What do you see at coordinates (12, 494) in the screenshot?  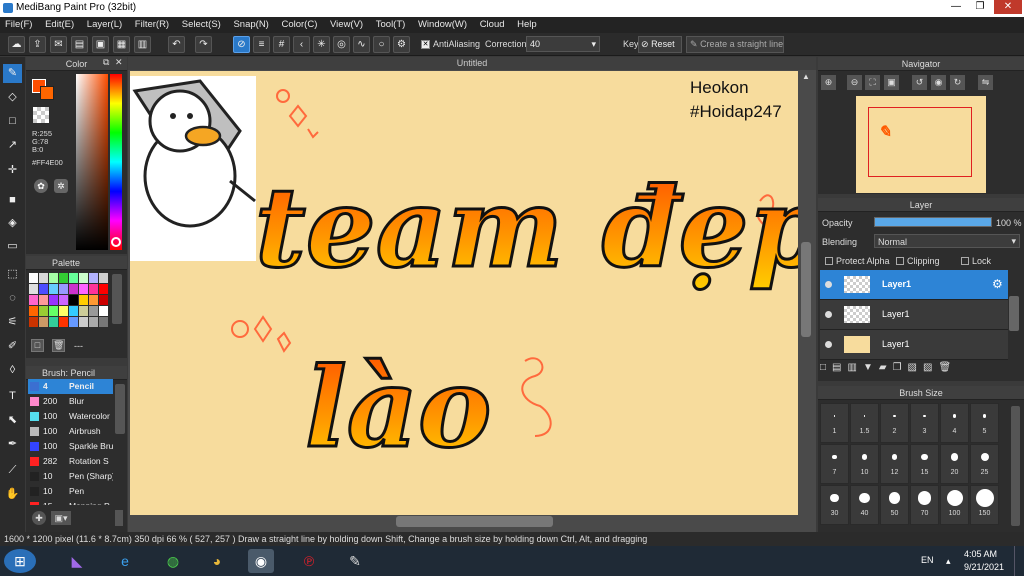 I see `hand-tool-icon: ✋` at bounding box center [12, 494].